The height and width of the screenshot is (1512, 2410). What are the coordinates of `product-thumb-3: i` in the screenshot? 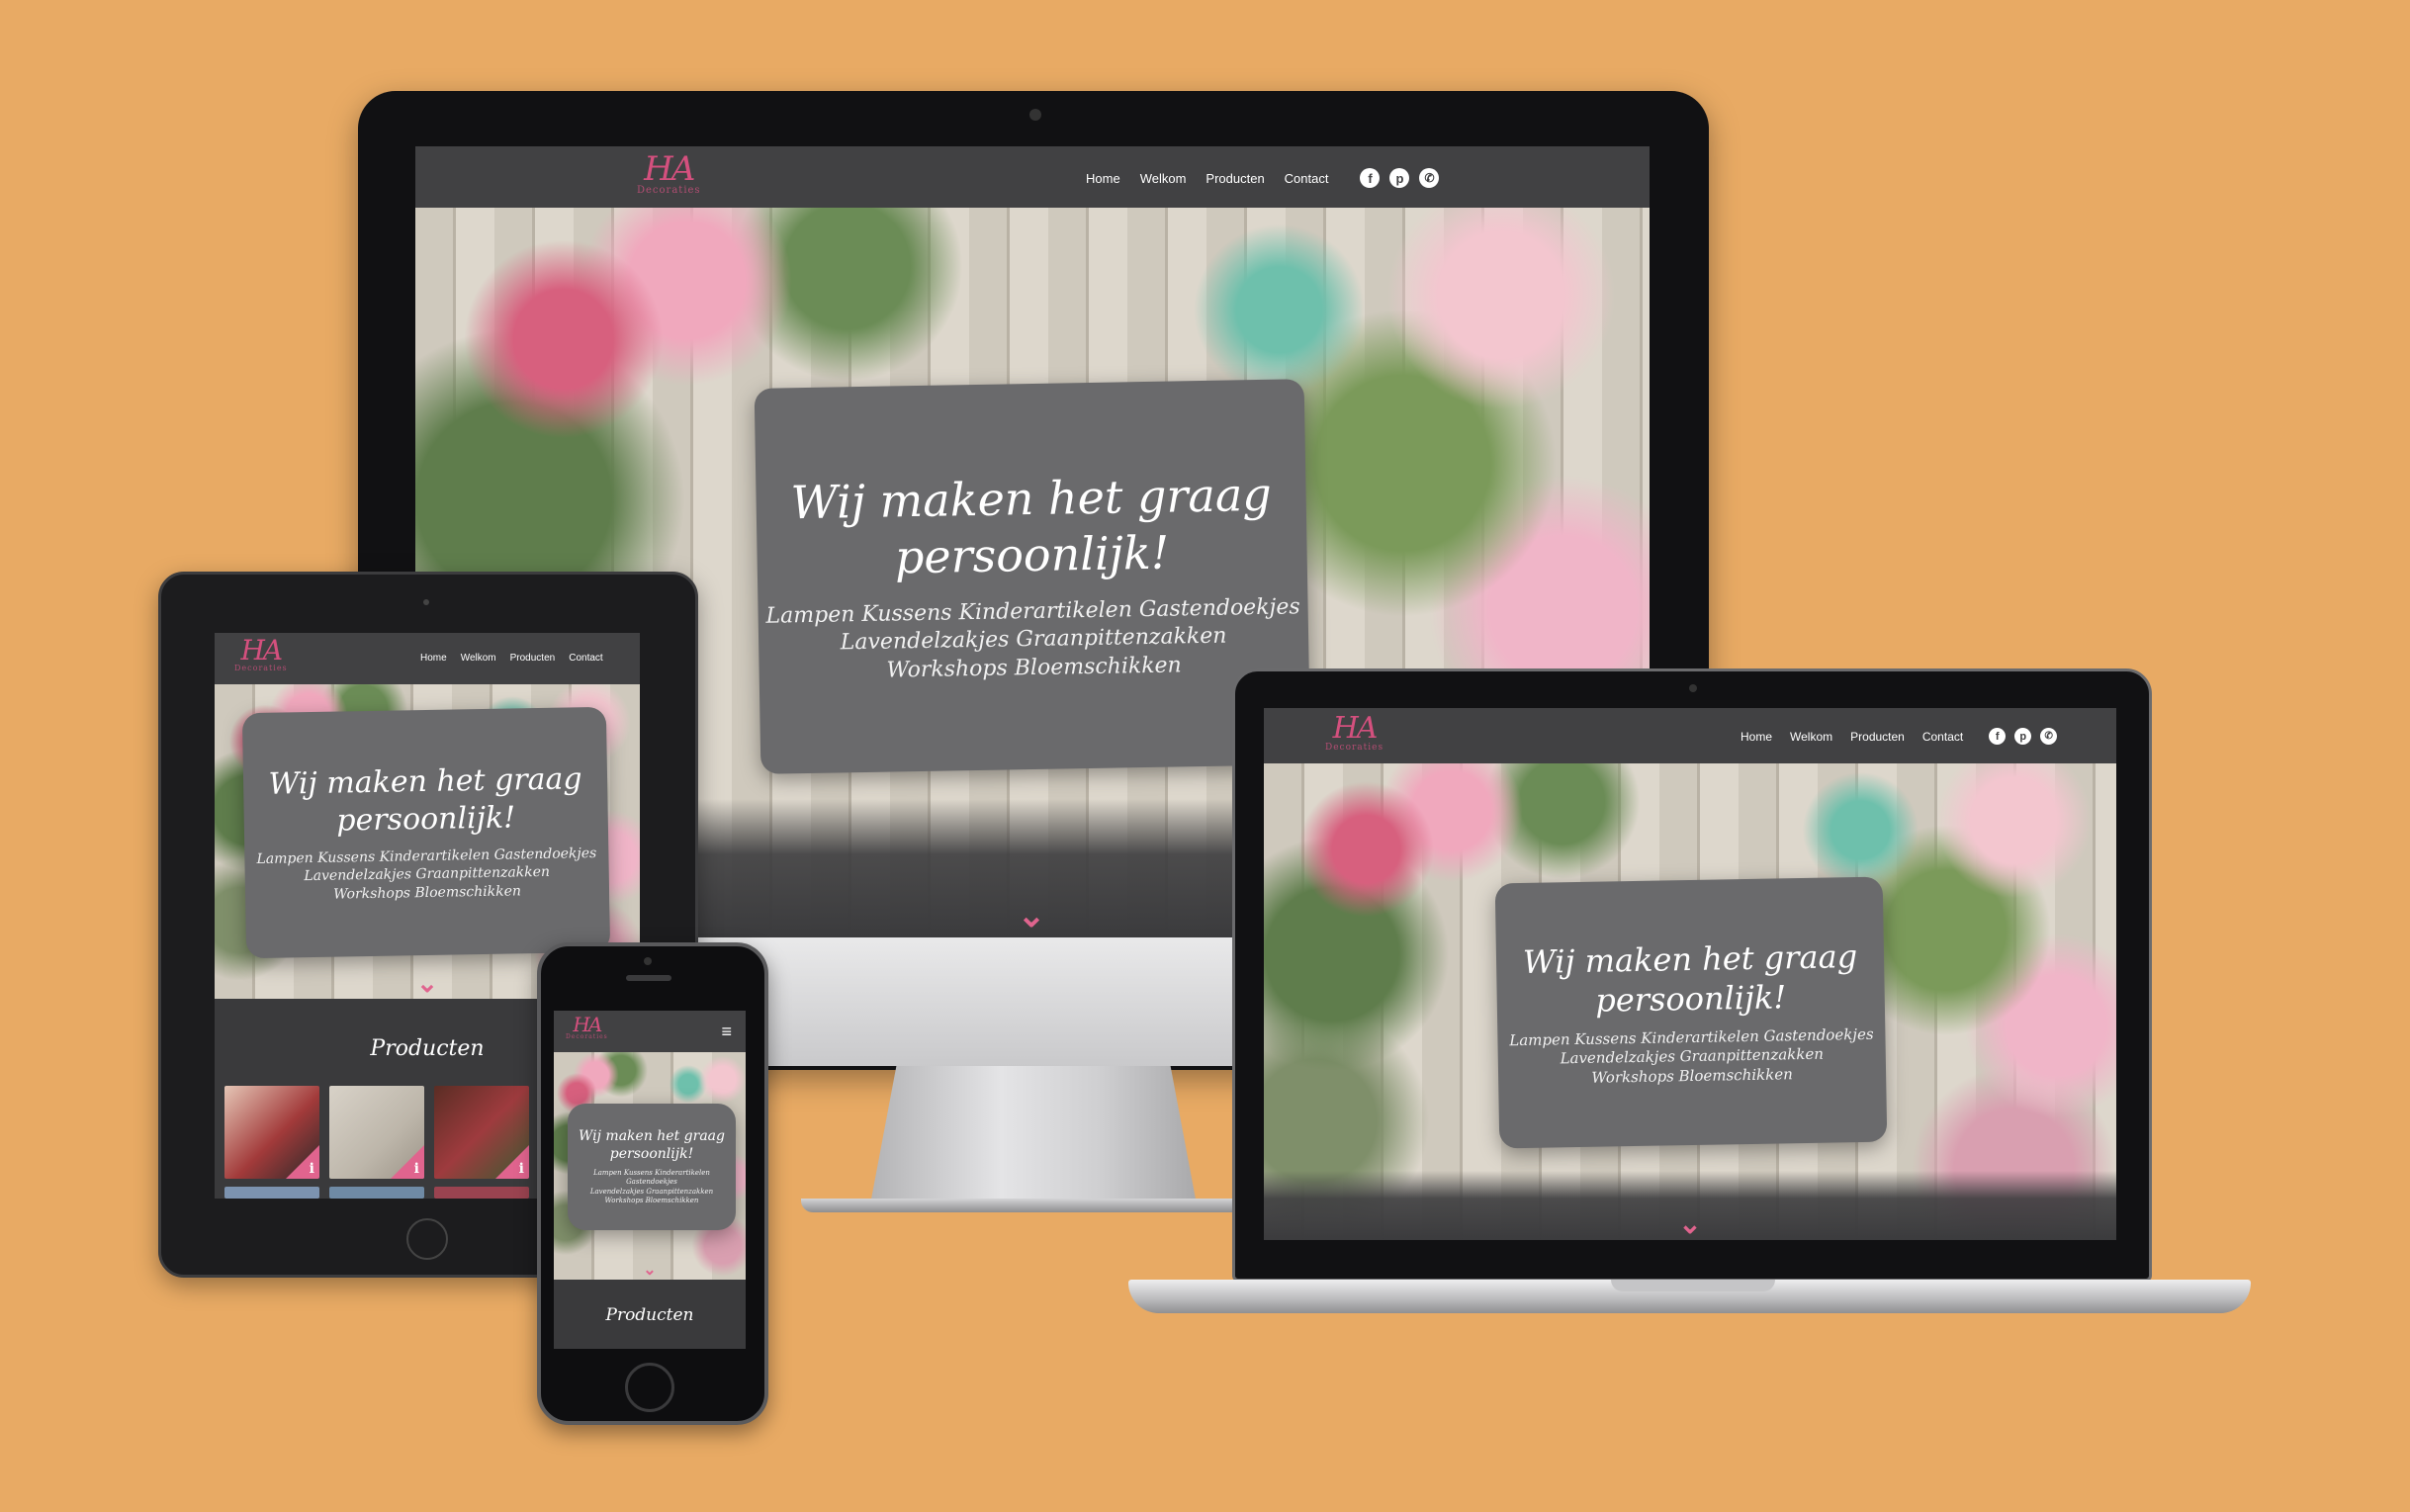 It's located at (481, 1132).